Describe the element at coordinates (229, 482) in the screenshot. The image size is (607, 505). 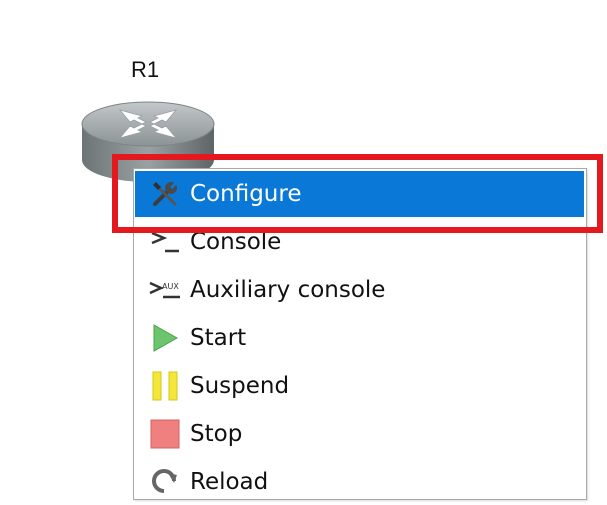
I see `menu-item-label: Reload` at that location.